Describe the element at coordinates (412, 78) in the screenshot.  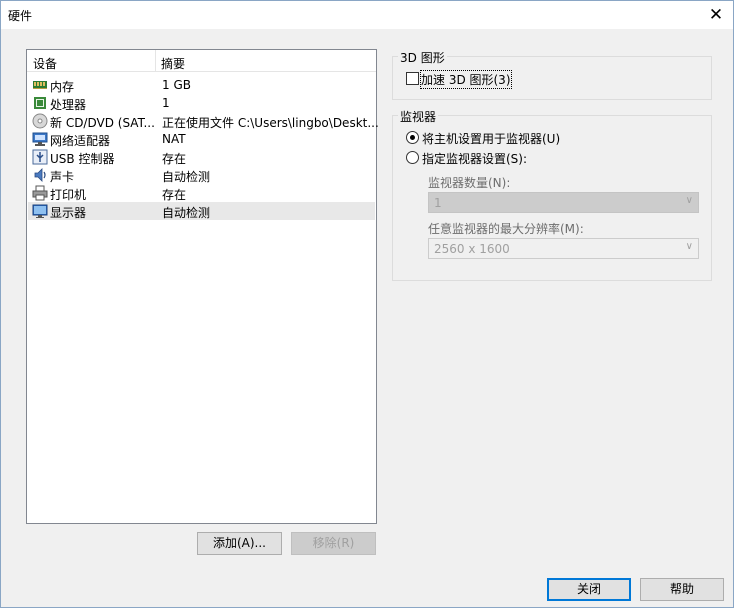
I see `accelerate-3d-checkbox` at that location.